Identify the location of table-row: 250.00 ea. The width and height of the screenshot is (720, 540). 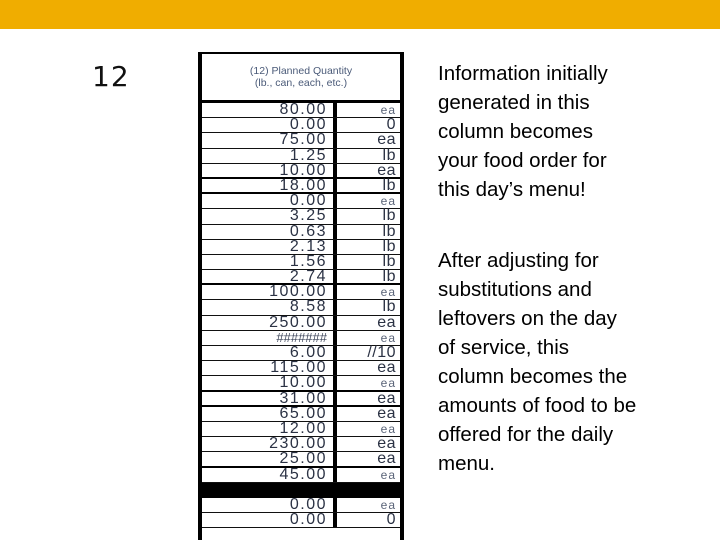
(301, 322).